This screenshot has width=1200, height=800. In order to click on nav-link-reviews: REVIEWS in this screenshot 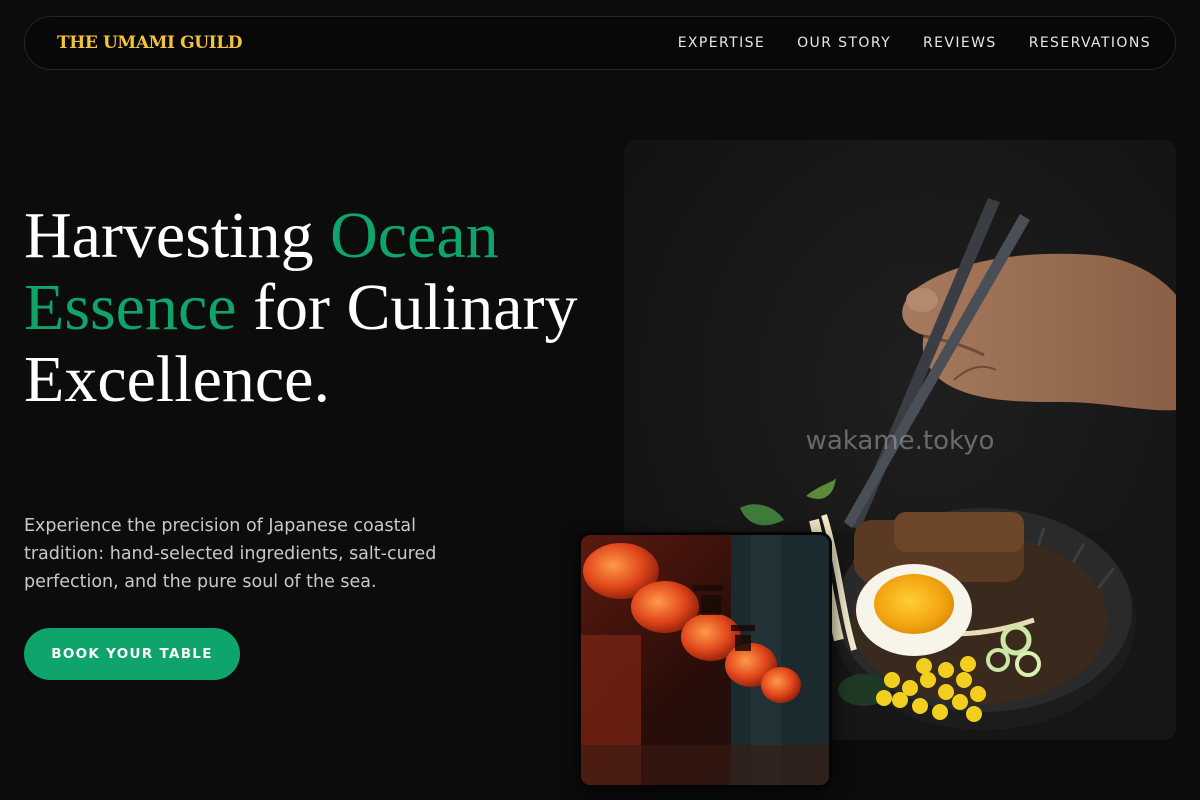, I will do `click(960, 43)`.